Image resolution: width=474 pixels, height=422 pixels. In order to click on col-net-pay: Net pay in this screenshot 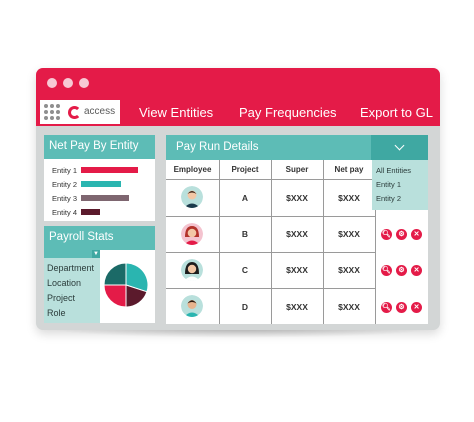, I will do `click(349, 169)`.